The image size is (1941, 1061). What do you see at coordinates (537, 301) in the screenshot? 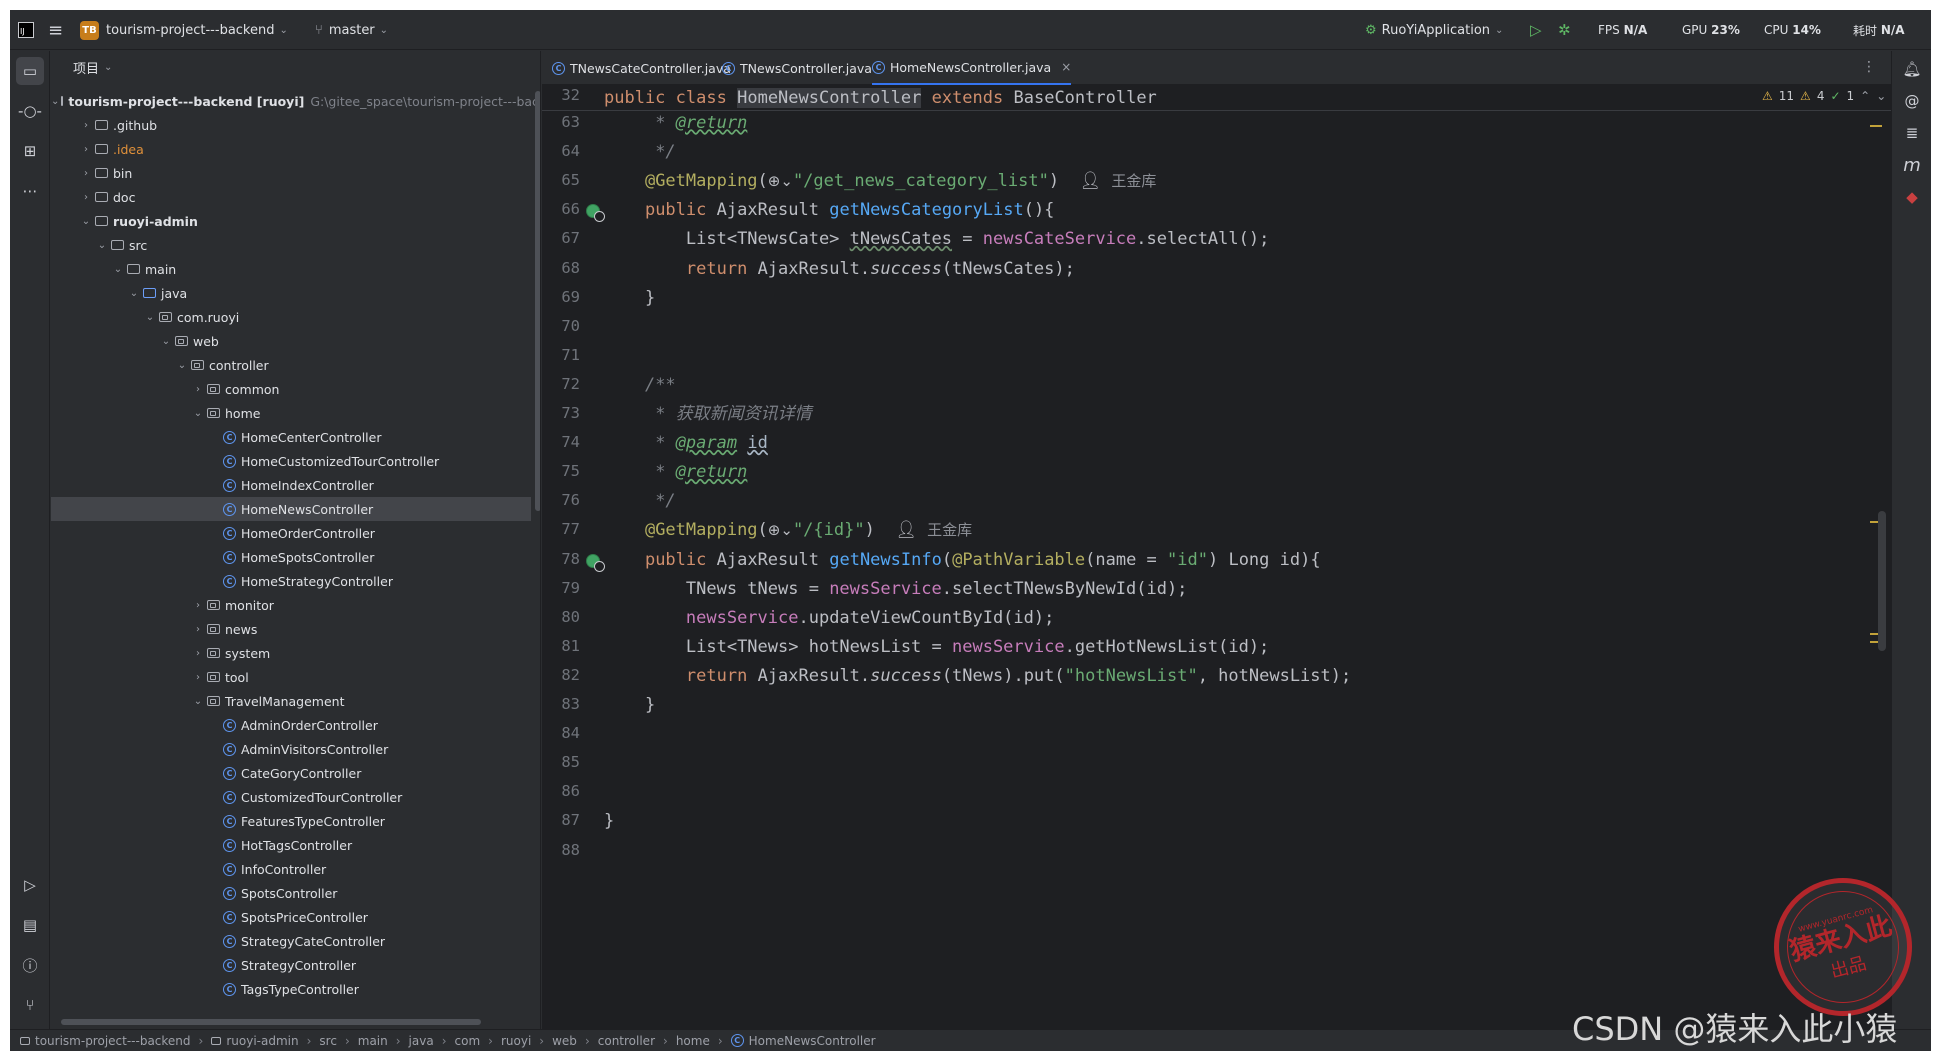
I see `tree-vertical-scrollbar` at bounding box center [537, 301].